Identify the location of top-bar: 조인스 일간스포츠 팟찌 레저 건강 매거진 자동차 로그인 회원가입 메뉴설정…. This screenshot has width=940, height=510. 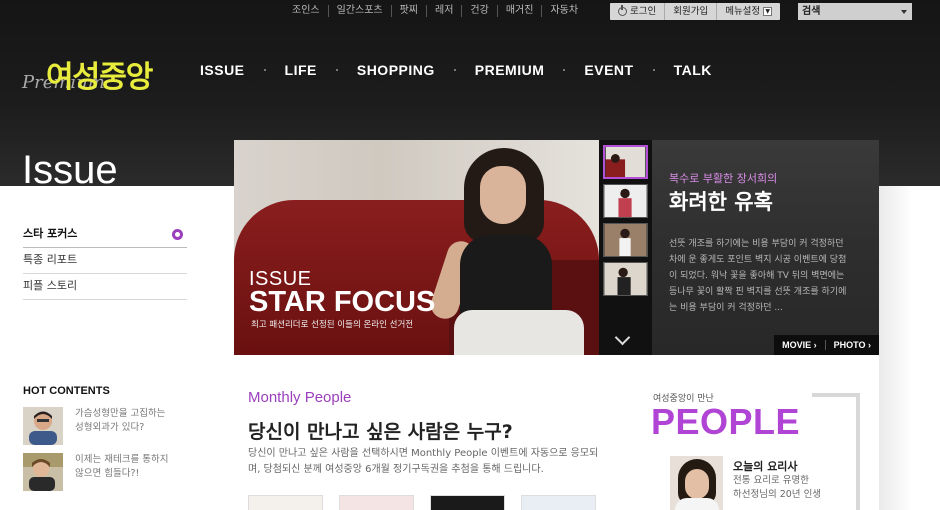
(470, 12).